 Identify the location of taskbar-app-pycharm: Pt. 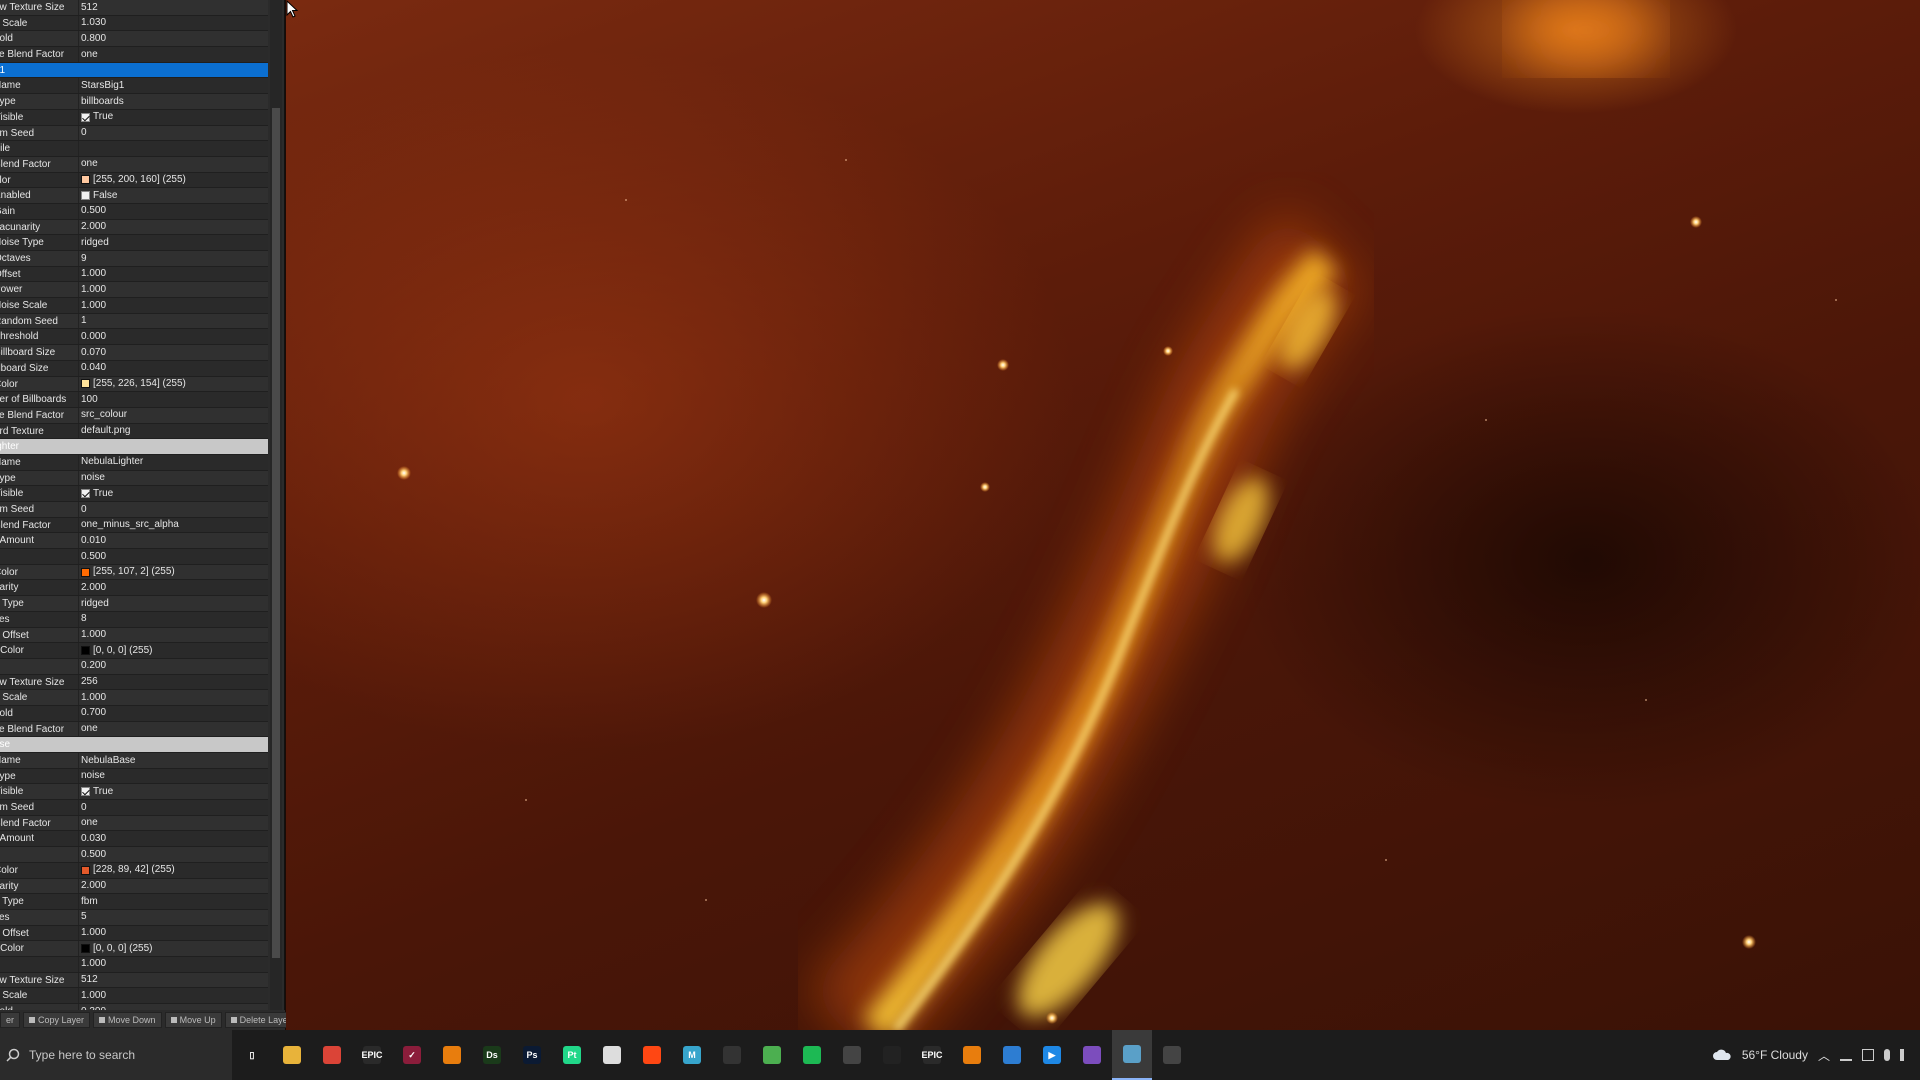
(572, 1055).